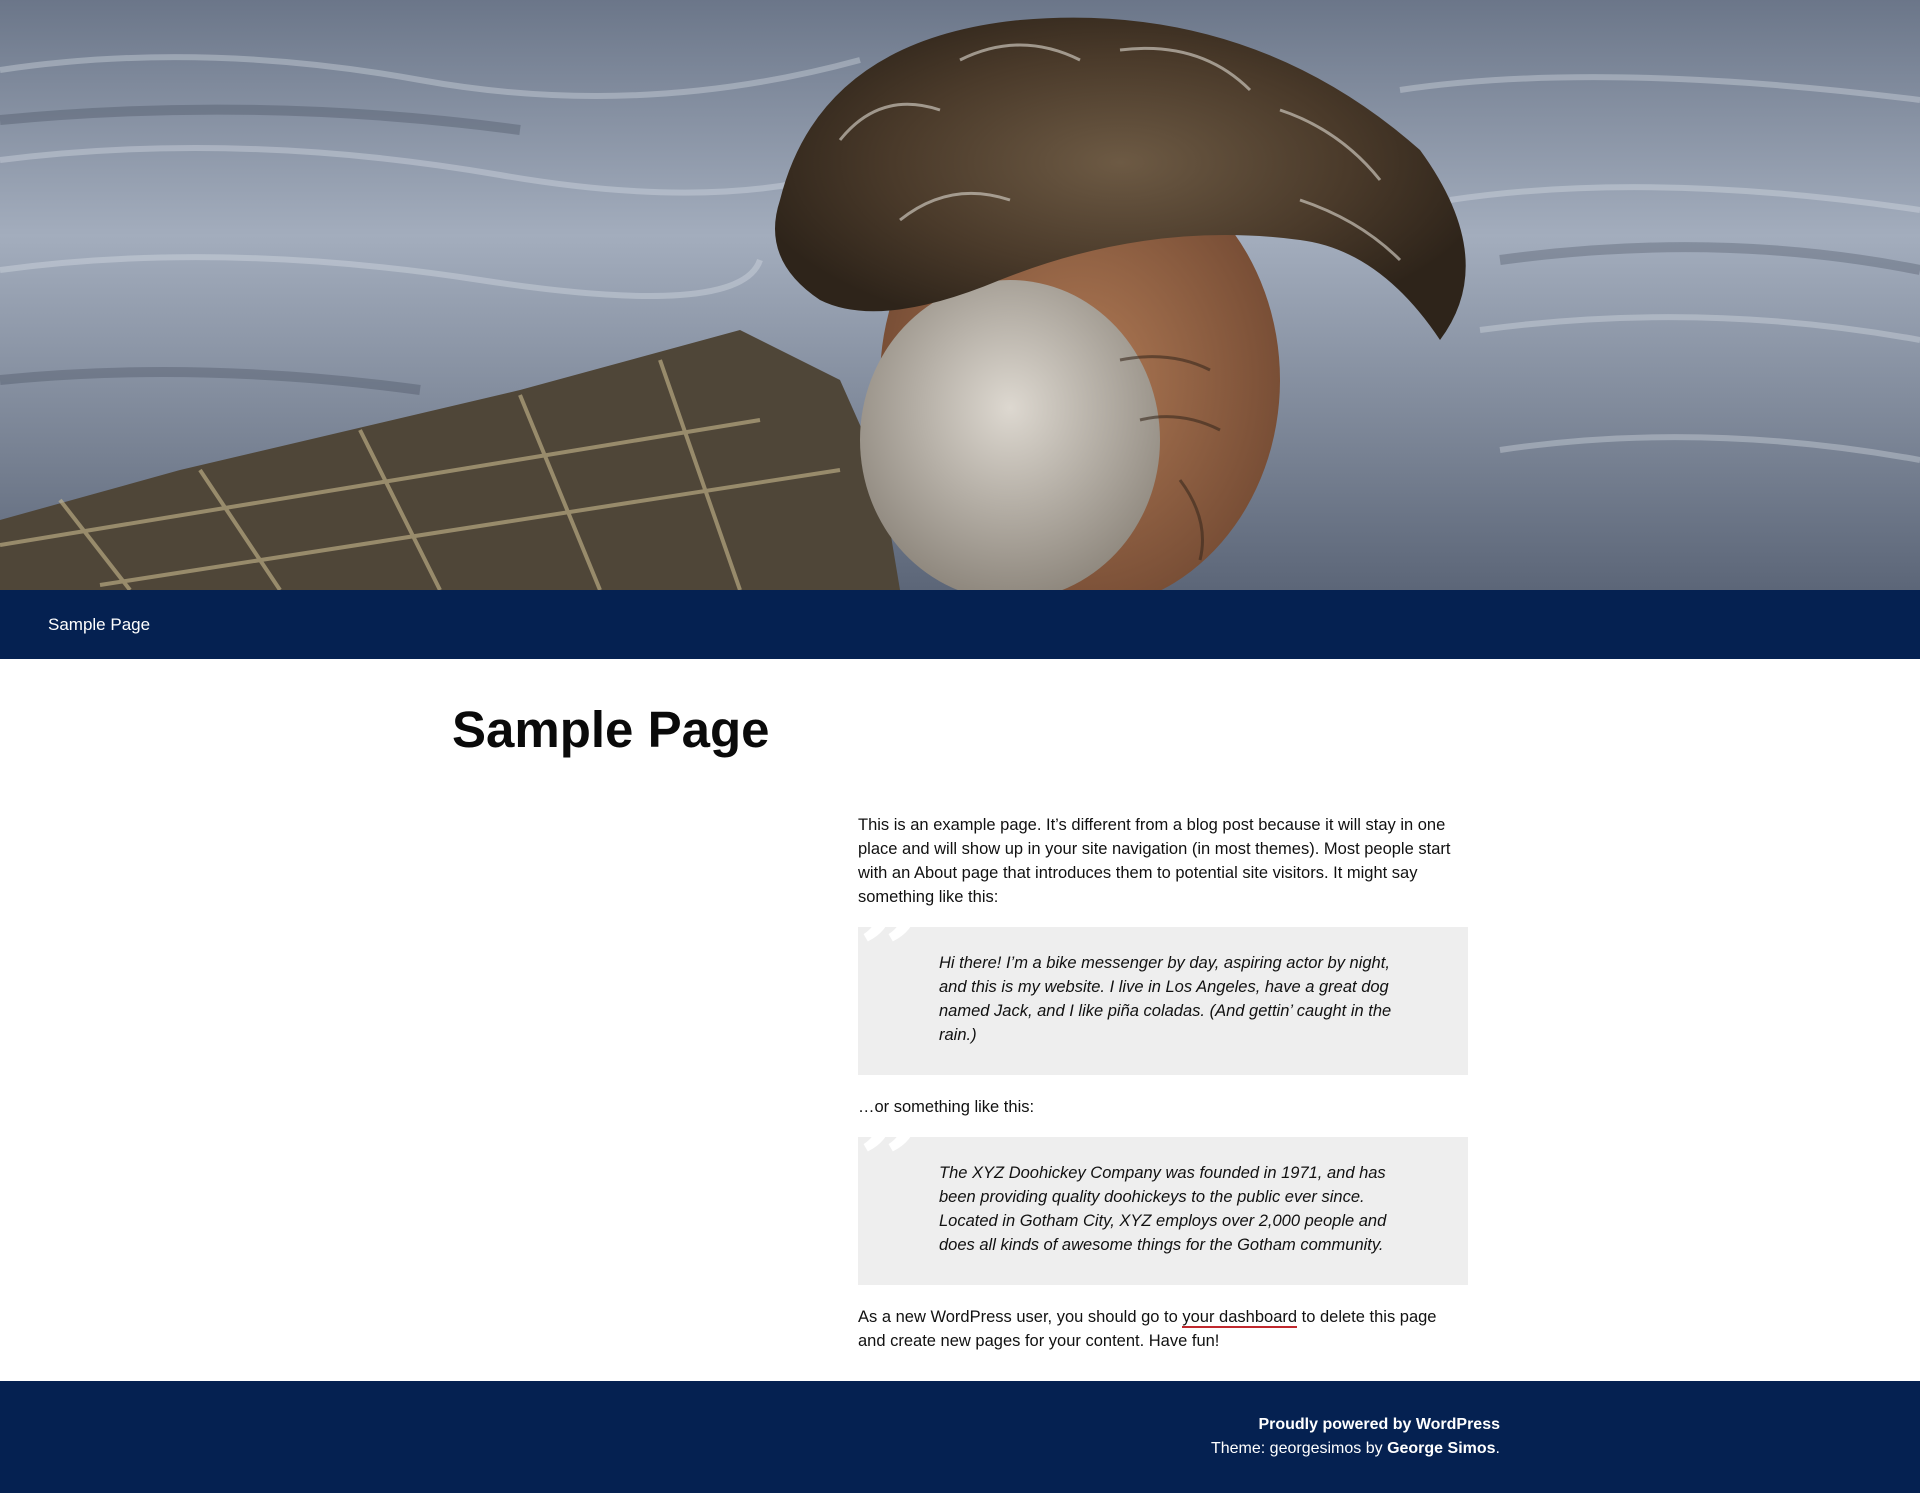 The height and width of the screenshot is (1493, 1920). I want to click on theme-label: Theme: georgesimos by, so click(1299, 1448).